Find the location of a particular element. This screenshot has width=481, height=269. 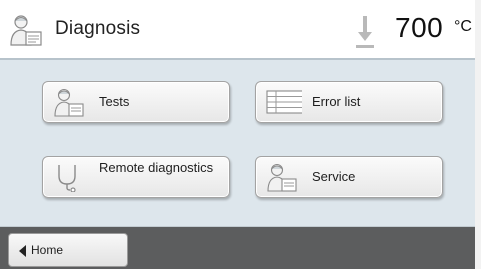

error-list-button: Error list is located at coordinates (349, 102).